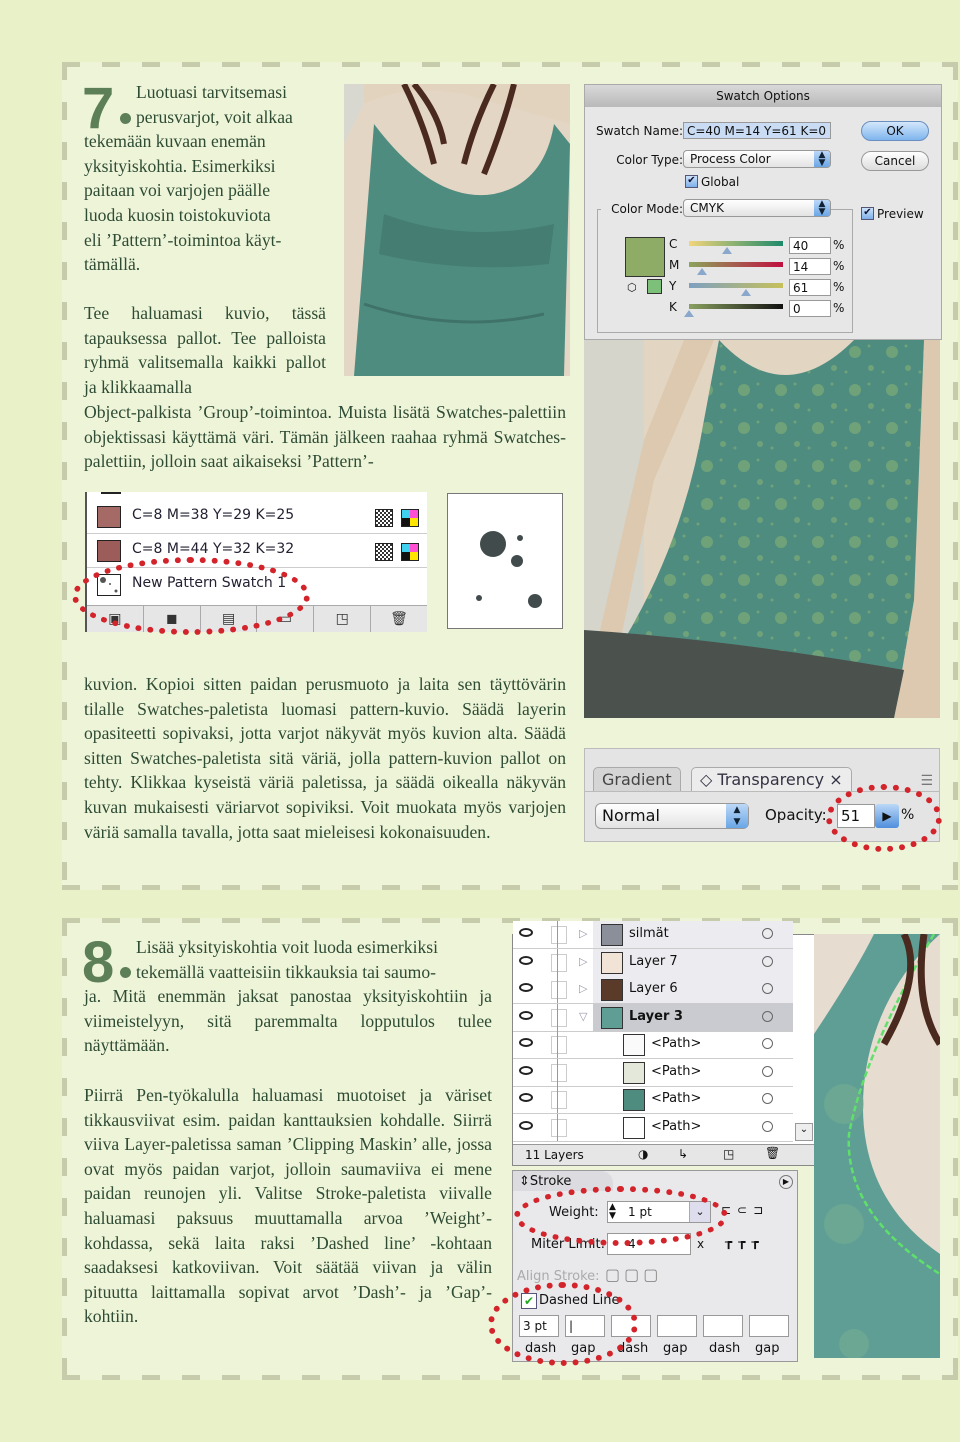  What do you see at coordinates (399, 619) in the screenshot?
I see `delete-swatch-icon: 🗑` at bounding box center [399, 619].